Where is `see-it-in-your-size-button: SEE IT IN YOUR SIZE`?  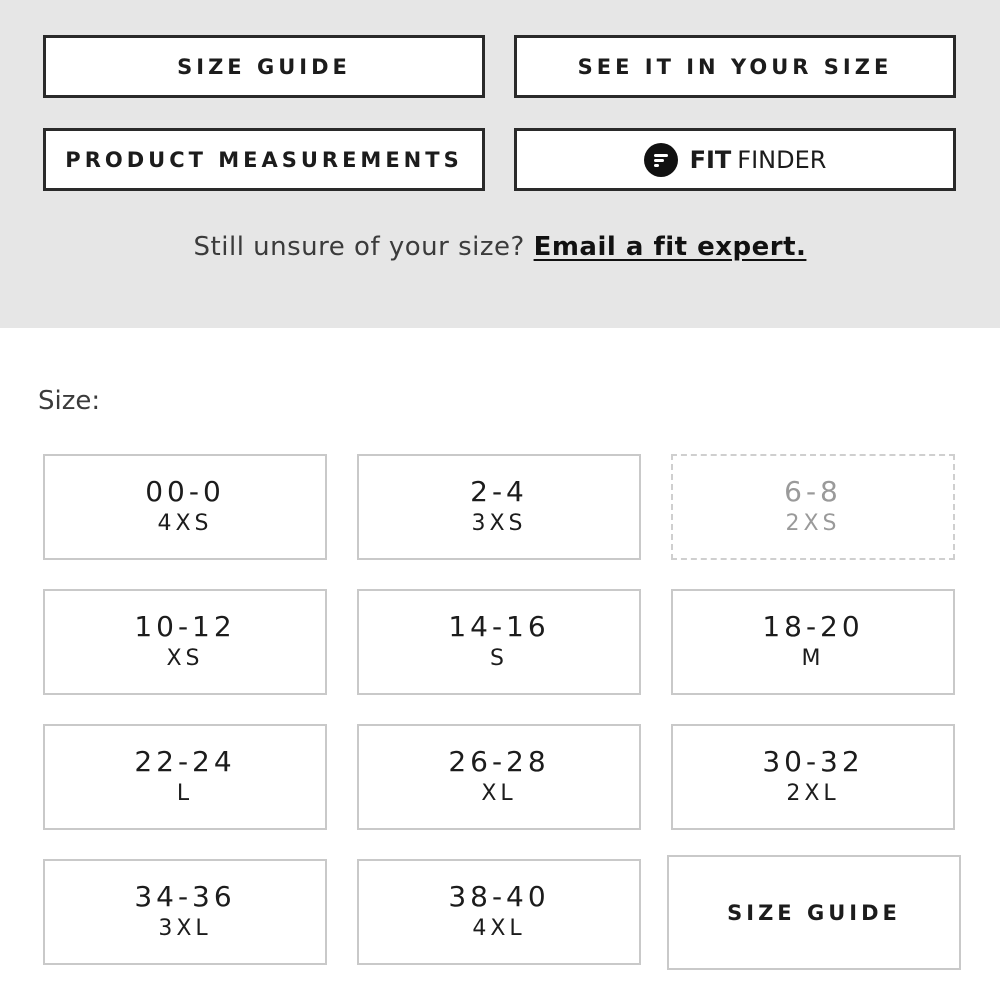 see-it-in-your-size-button: SEE IT IN YOUR SIZE is located at coordinates (735, 66).